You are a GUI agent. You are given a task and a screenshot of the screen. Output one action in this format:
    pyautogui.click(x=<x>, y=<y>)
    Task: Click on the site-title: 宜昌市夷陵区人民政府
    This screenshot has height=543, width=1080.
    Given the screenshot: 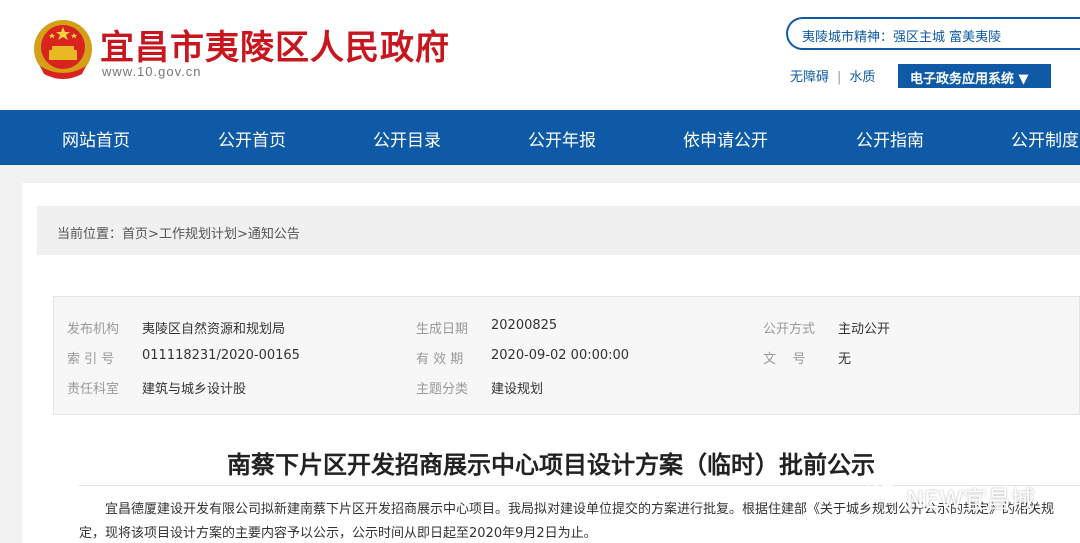 What is the action you would take?
    pyautogui.click(x=275, y=44)
    